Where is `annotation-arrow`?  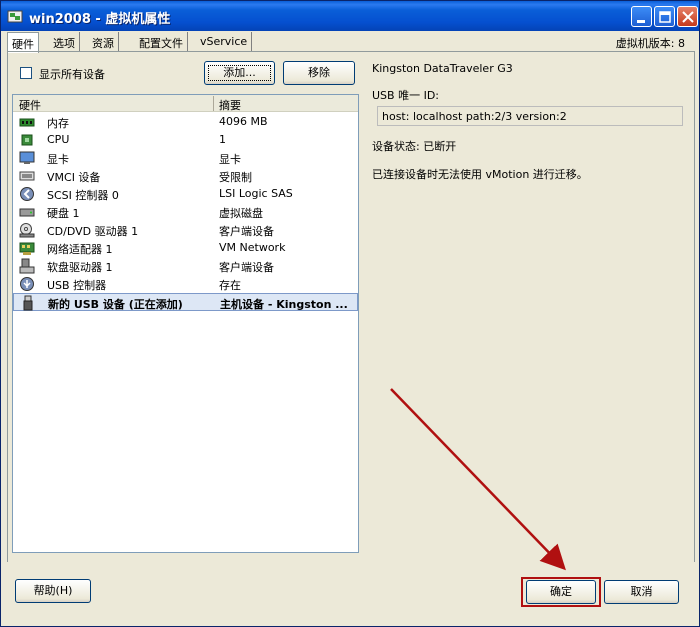
annotation-arrow is located at coordinates (478, 479).